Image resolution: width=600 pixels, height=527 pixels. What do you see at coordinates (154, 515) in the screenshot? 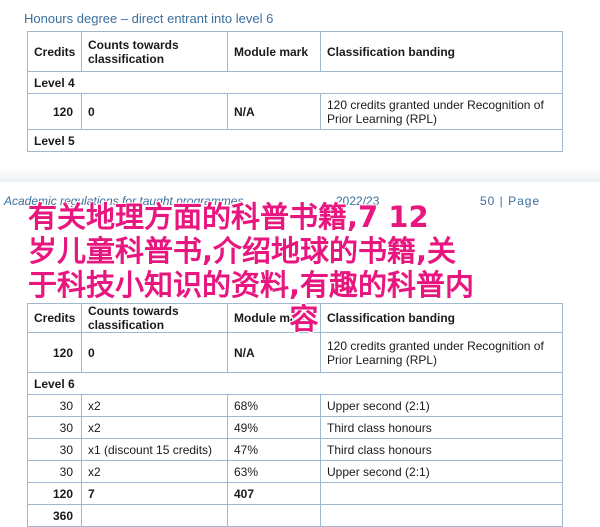
I see `grand-total-counts` at bounding box center [154, 515].